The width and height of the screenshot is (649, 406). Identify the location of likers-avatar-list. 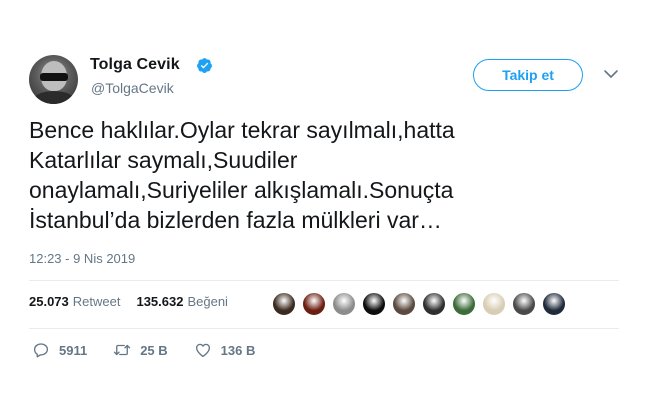
(422, 304).